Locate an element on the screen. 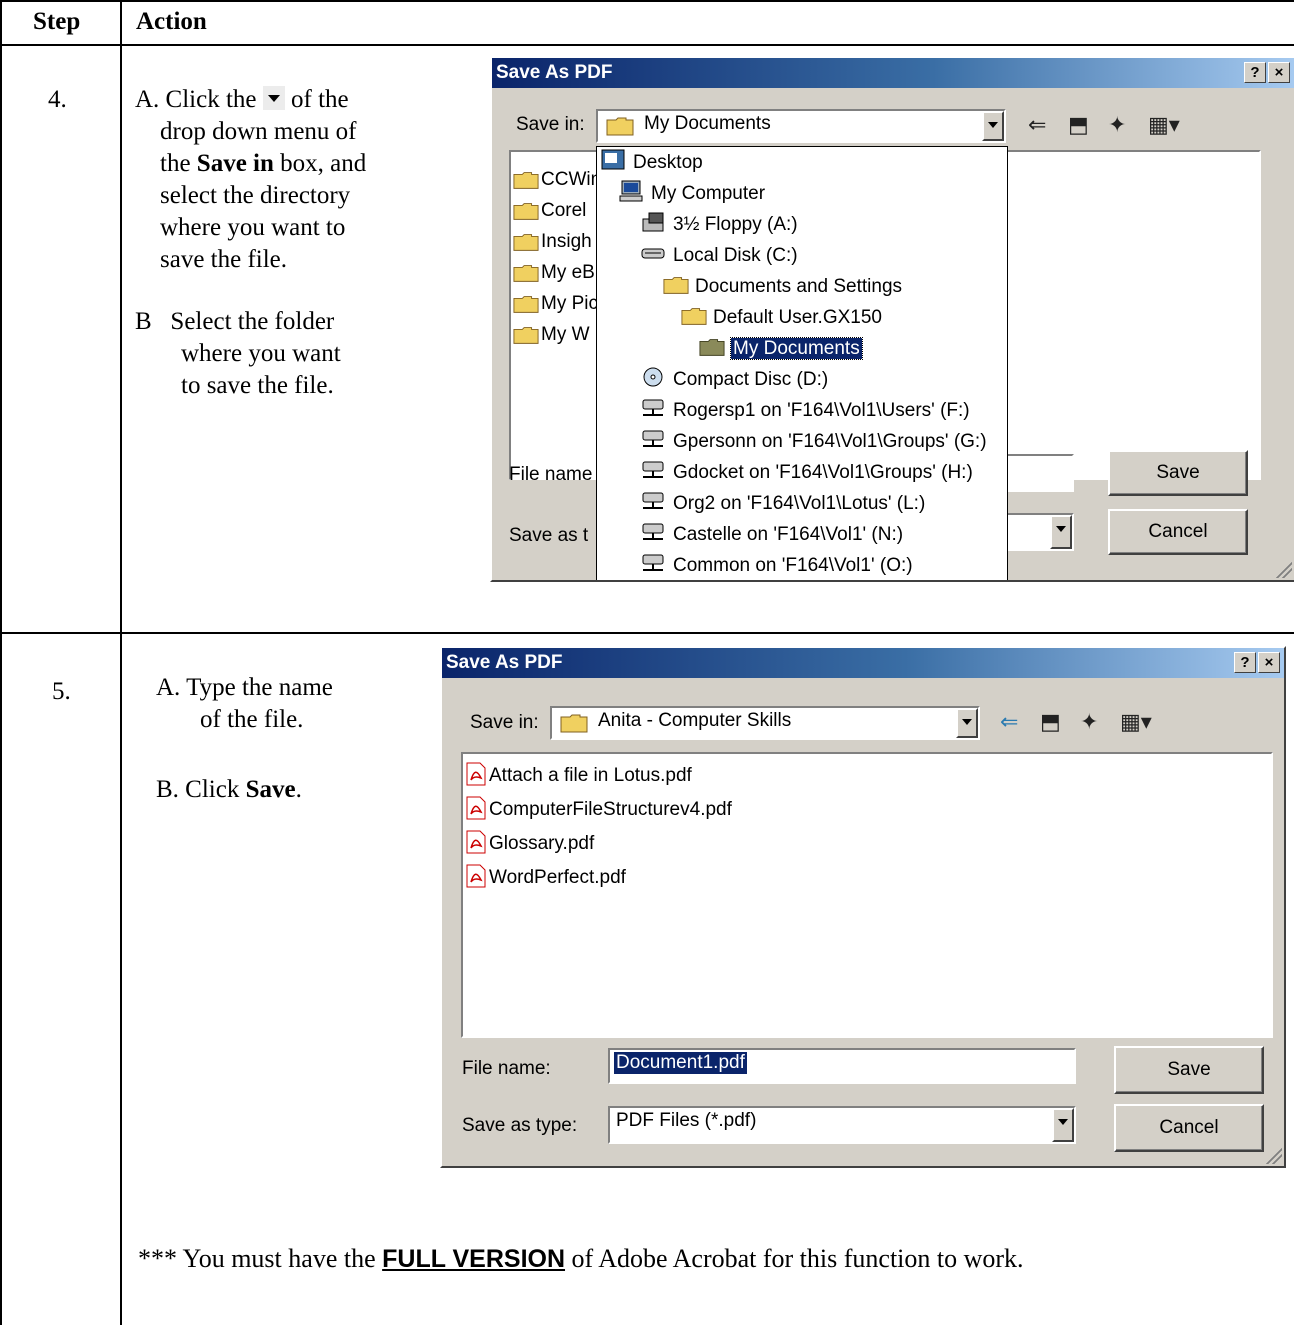 The image size is (1294, 1325). instruction-text: select the directory is located at coordinates (255, 195).